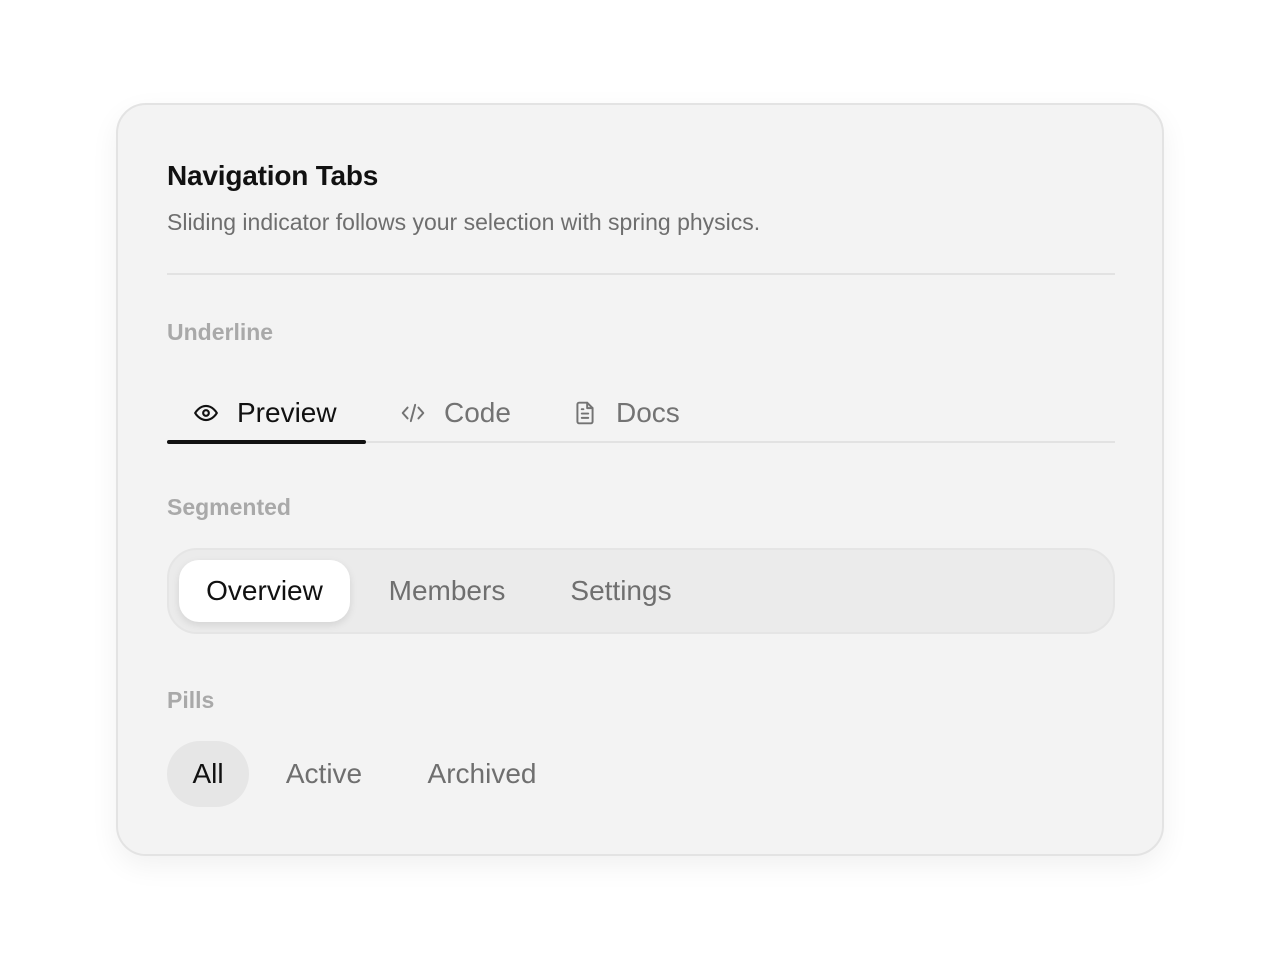  I want to click on tab-preview-label: Preview, so click(287, 412).